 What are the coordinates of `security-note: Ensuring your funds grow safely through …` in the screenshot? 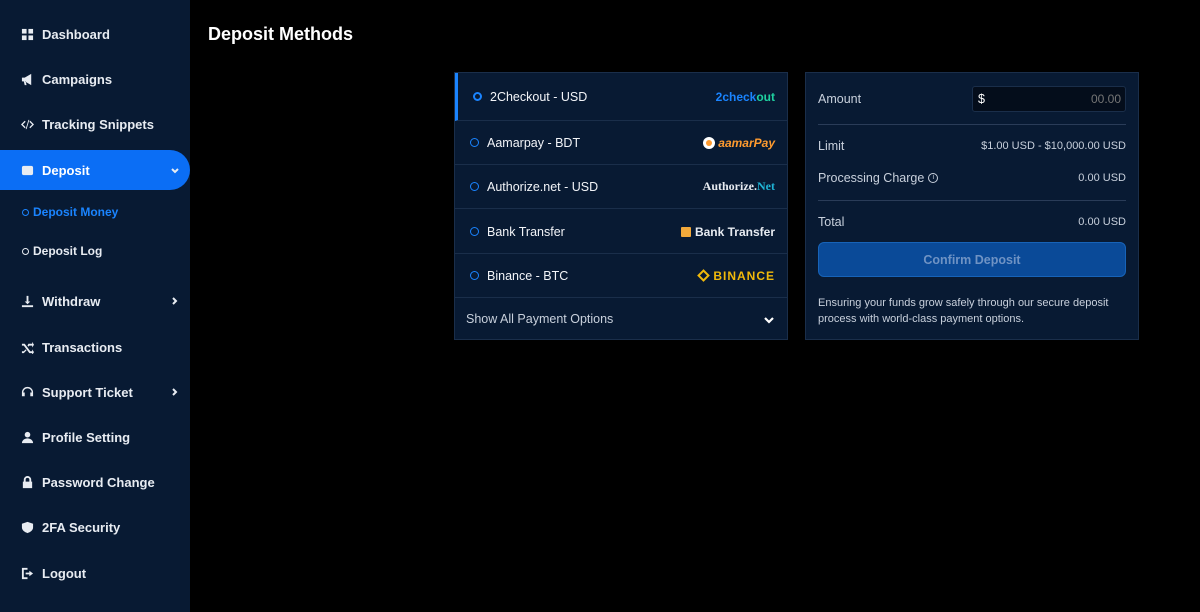 It's located at (963, 311).